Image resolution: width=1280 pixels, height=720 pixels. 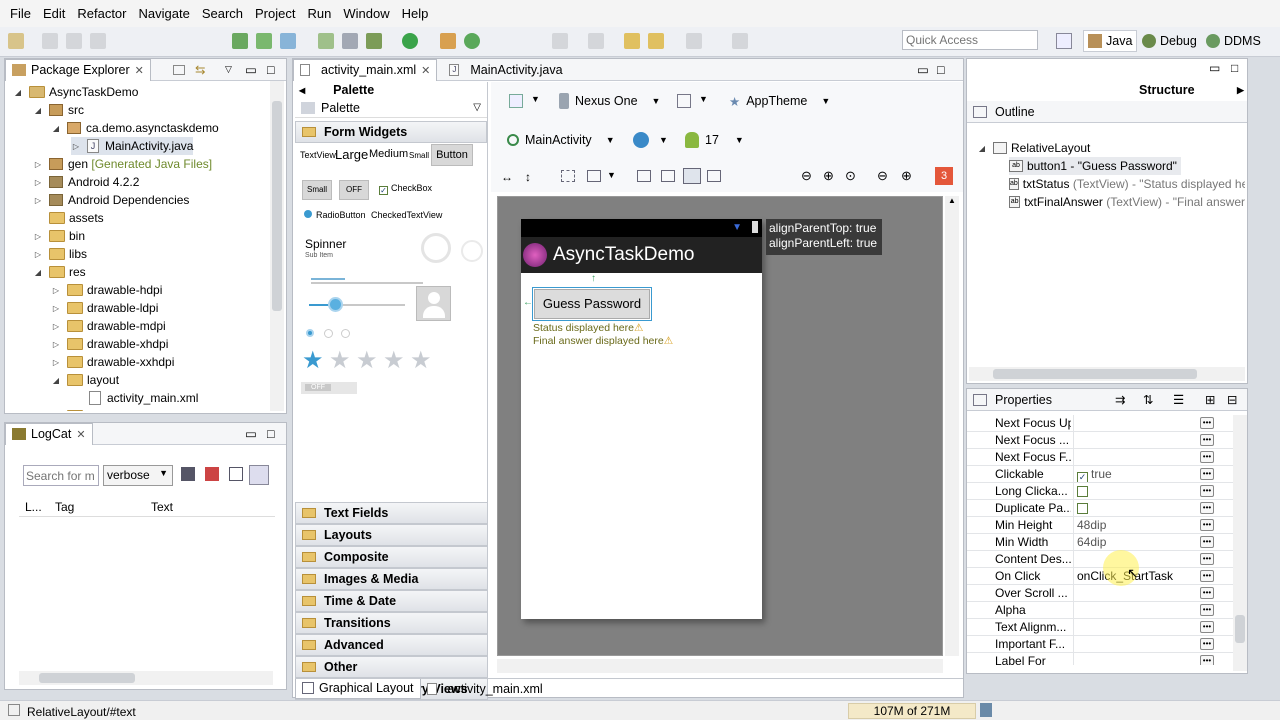 What do you see at coordinates (98, 41) in the screenshot?
I see `print-icon` at bounding box center [98, 41].